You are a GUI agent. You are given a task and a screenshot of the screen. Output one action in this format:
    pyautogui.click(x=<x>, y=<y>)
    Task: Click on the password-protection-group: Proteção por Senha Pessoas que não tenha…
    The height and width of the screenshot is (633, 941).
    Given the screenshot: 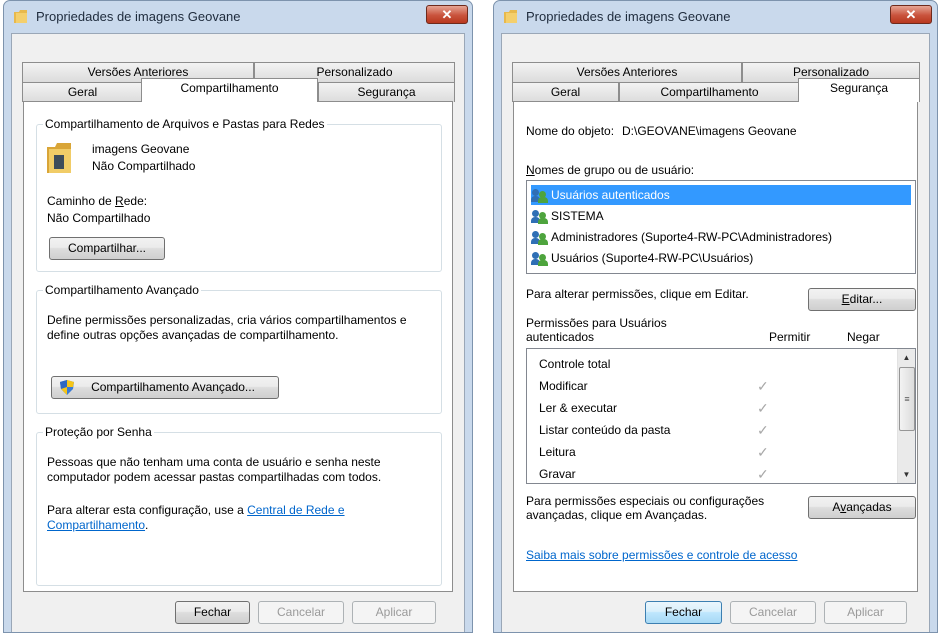 What is the action you would take?
    pyautogui.click(x=239, y=505)
    